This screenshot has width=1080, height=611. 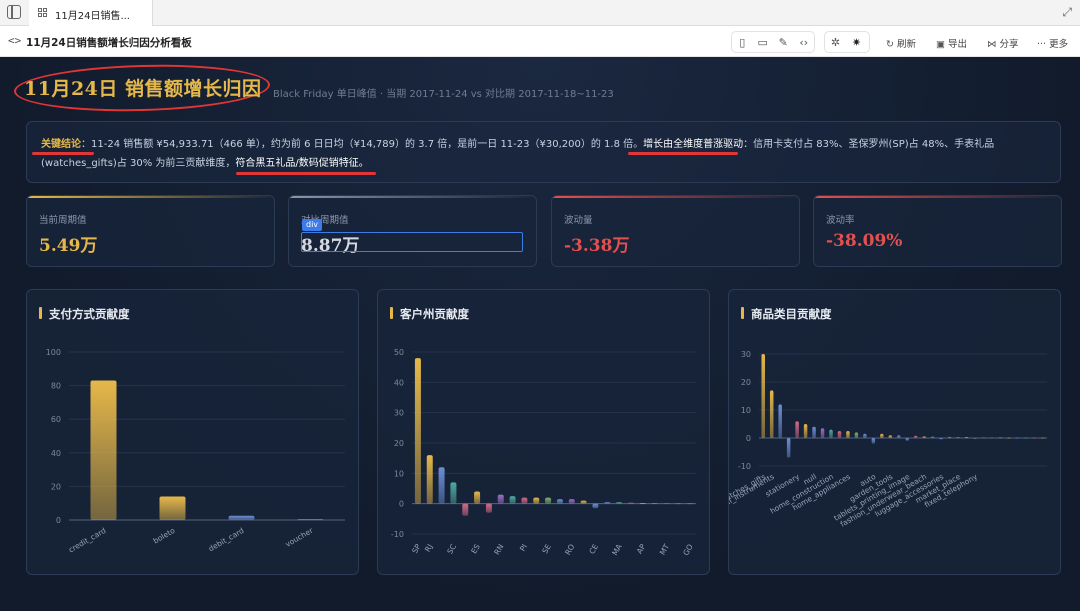 What do you see at coordinates (1042, 44) in the screenshot?
I see `more-icon: ···` at bounding box center [1042, 44].